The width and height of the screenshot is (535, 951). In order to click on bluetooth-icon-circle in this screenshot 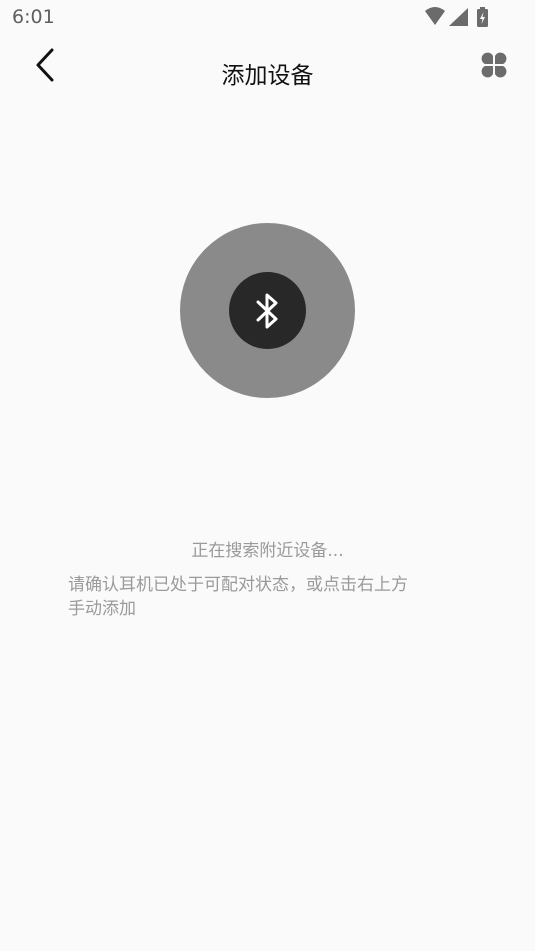, I will do `click(267, 310)`.